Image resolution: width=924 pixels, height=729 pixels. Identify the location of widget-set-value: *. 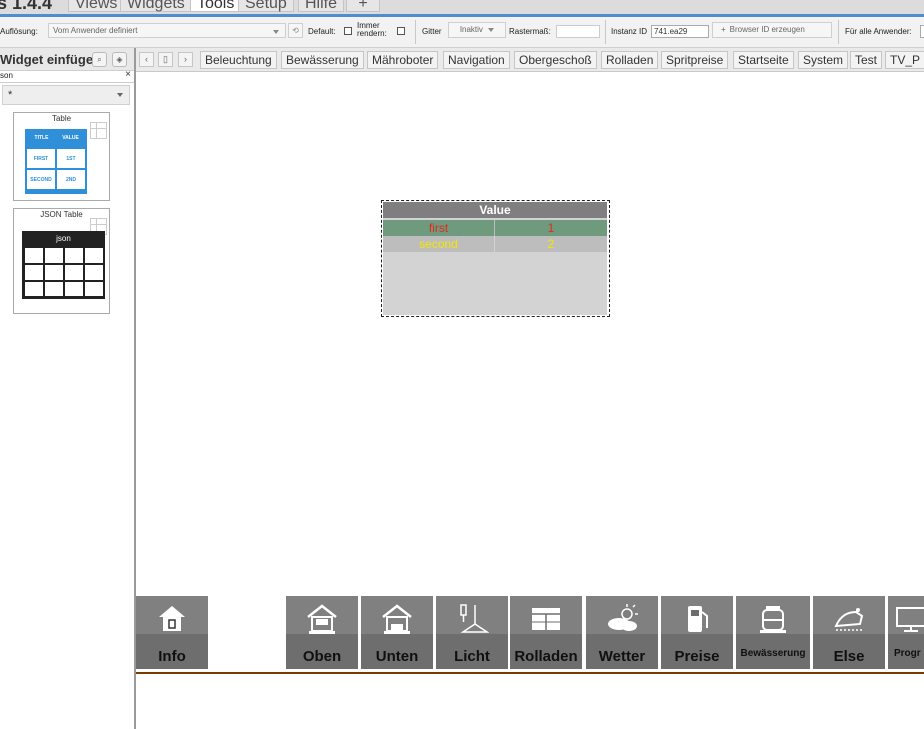
(10, 95).